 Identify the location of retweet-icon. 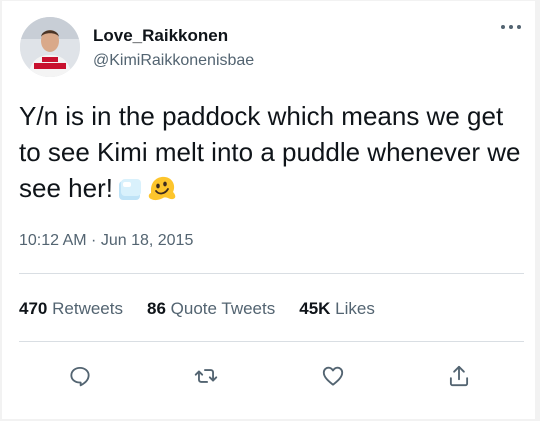
(206, 376).